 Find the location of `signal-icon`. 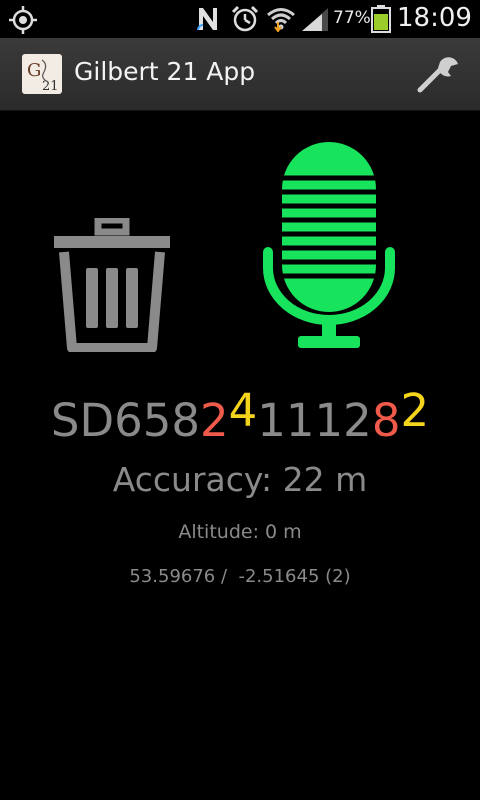

signal-icon is located at coordinates (315, 19).